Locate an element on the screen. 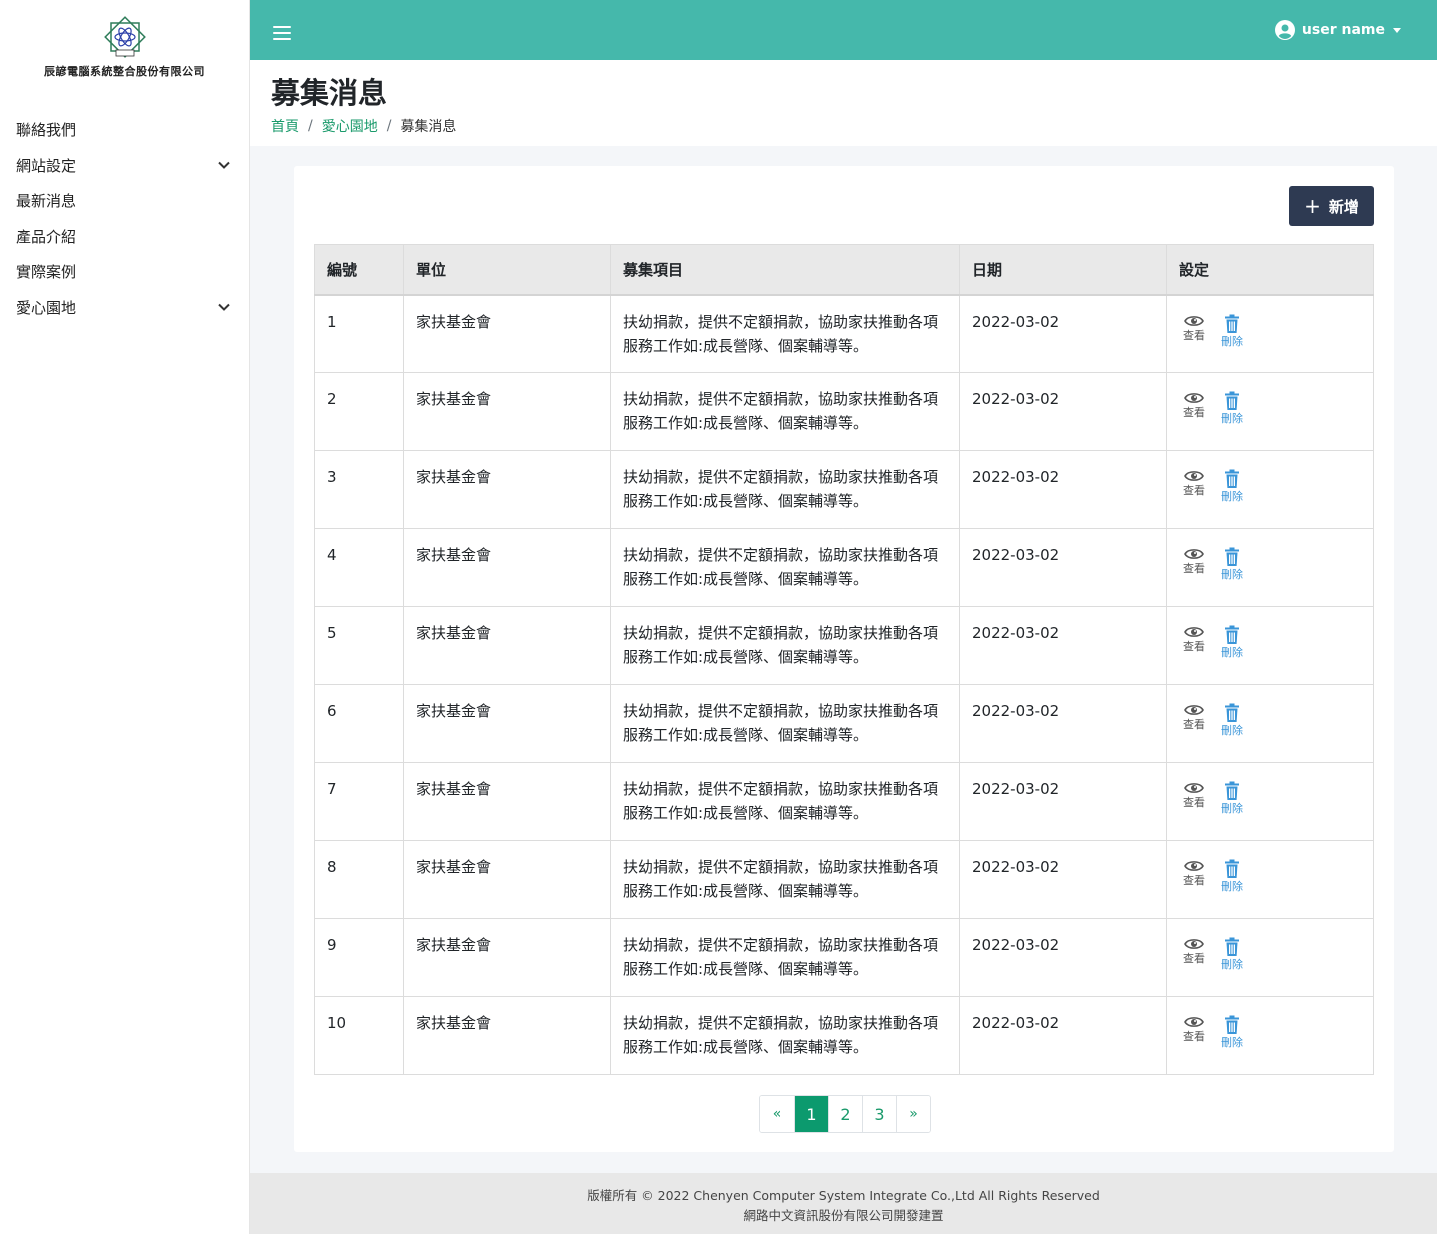 The height and width of the screenshot is (1234, 1437). cell-id: 8 is located at coordinates (359, 879).